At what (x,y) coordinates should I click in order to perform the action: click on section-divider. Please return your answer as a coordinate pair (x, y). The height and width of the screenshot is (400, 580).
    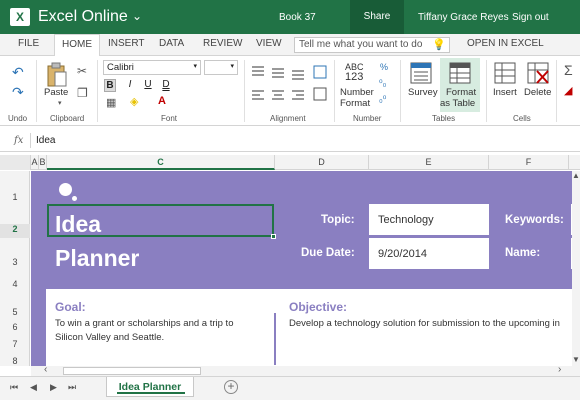
    Looking at the image, I should click on (275, 339).